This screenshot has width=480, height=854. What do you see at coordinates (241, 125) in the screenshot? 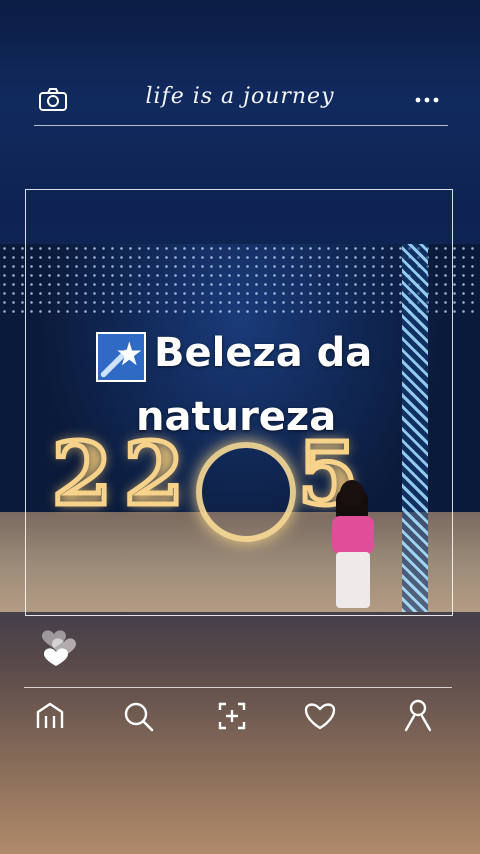
I see `header-divider` at bounding box center [241, 125].